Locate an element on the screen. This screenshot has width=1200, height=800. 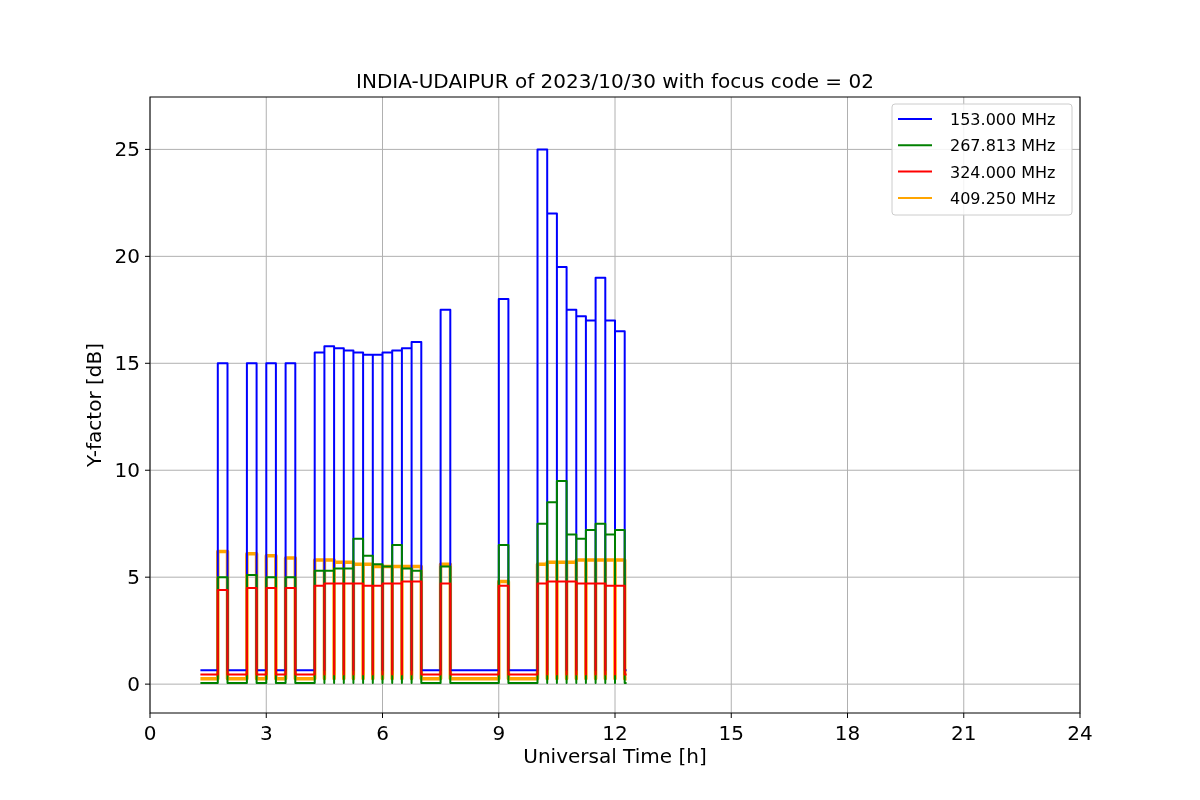
legend-label: 324.000 MHz is located at coordinates (1003, 172).